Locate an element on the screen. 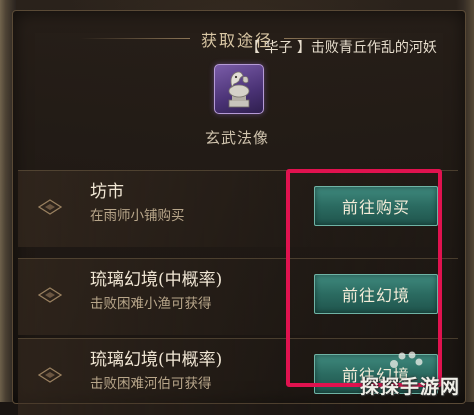 The height and width of the screenshot is (415, 474). item-name: 玄武法像 is located at coordinates (236, 138).